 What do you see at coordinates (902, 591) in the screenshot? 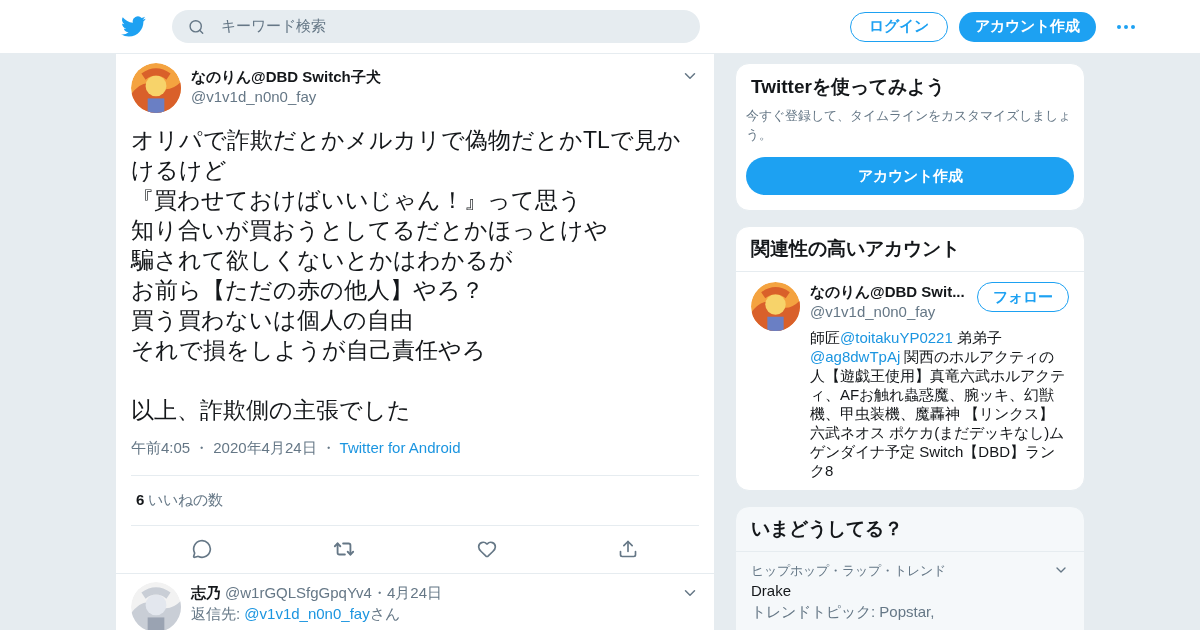
I see `trend-name: Drake` at bounding box center [902, 591].